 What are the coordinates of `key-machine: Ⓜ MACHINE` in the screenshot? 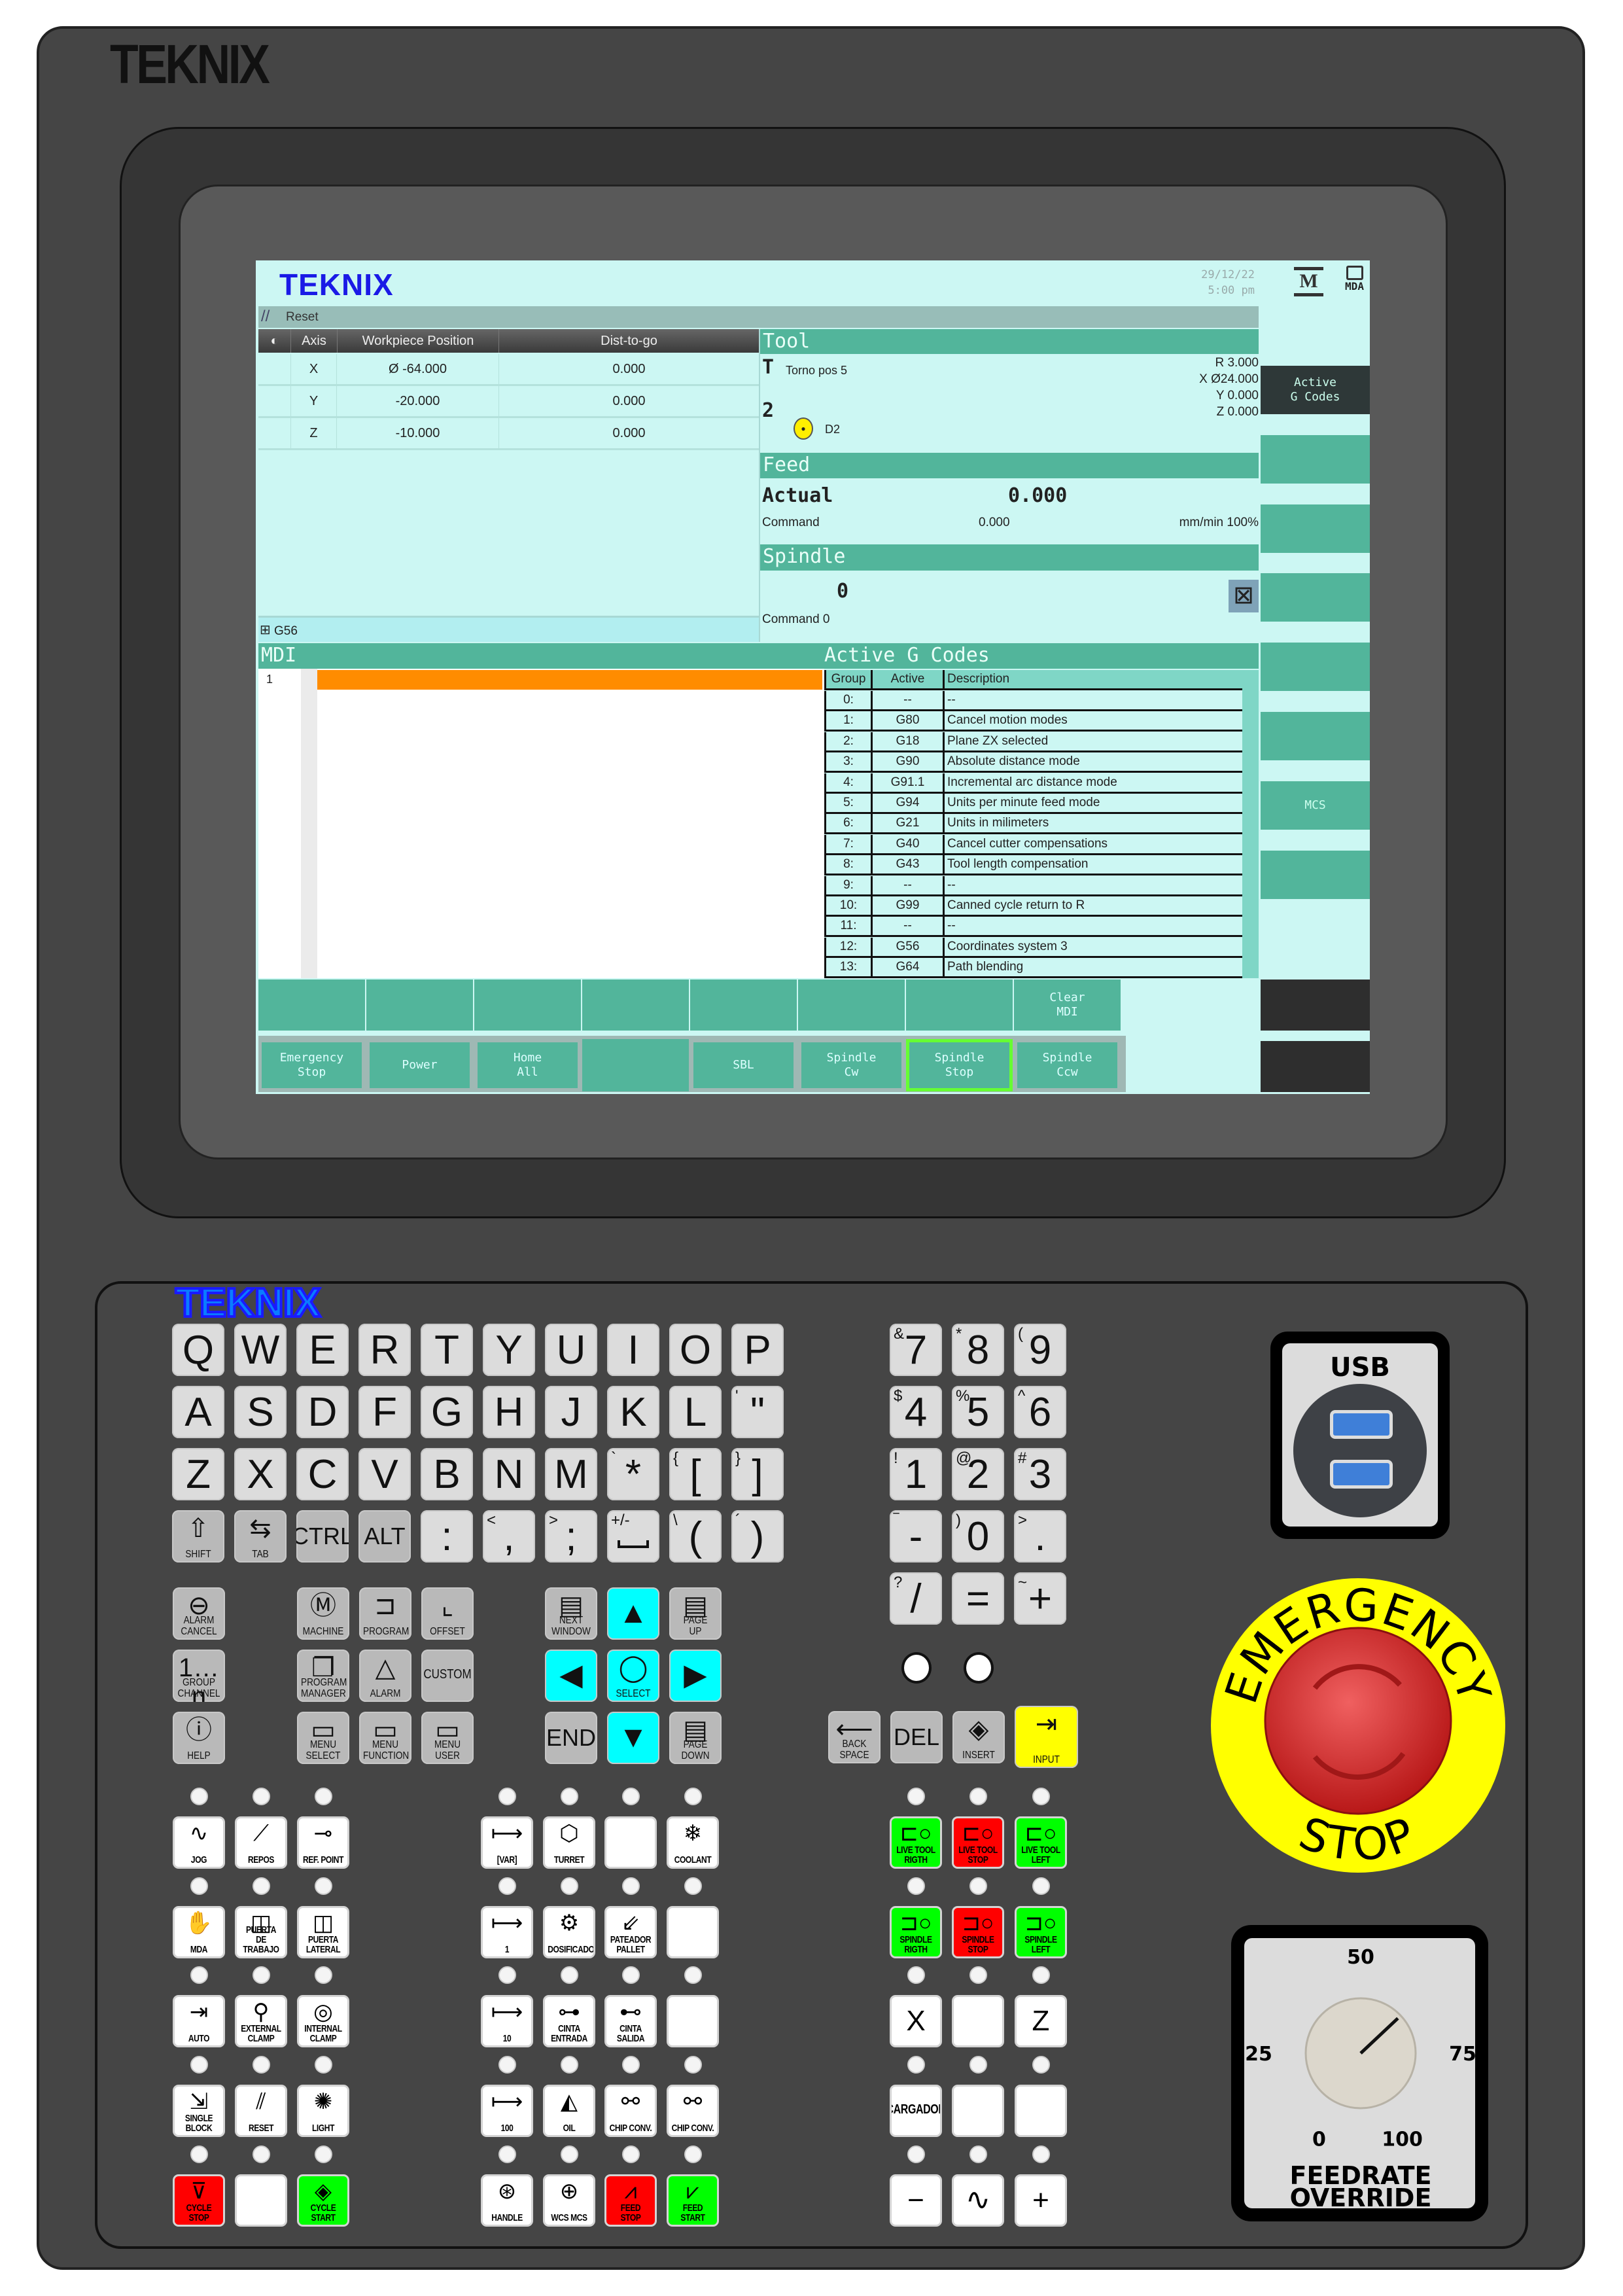 It's located at (323, 1613).